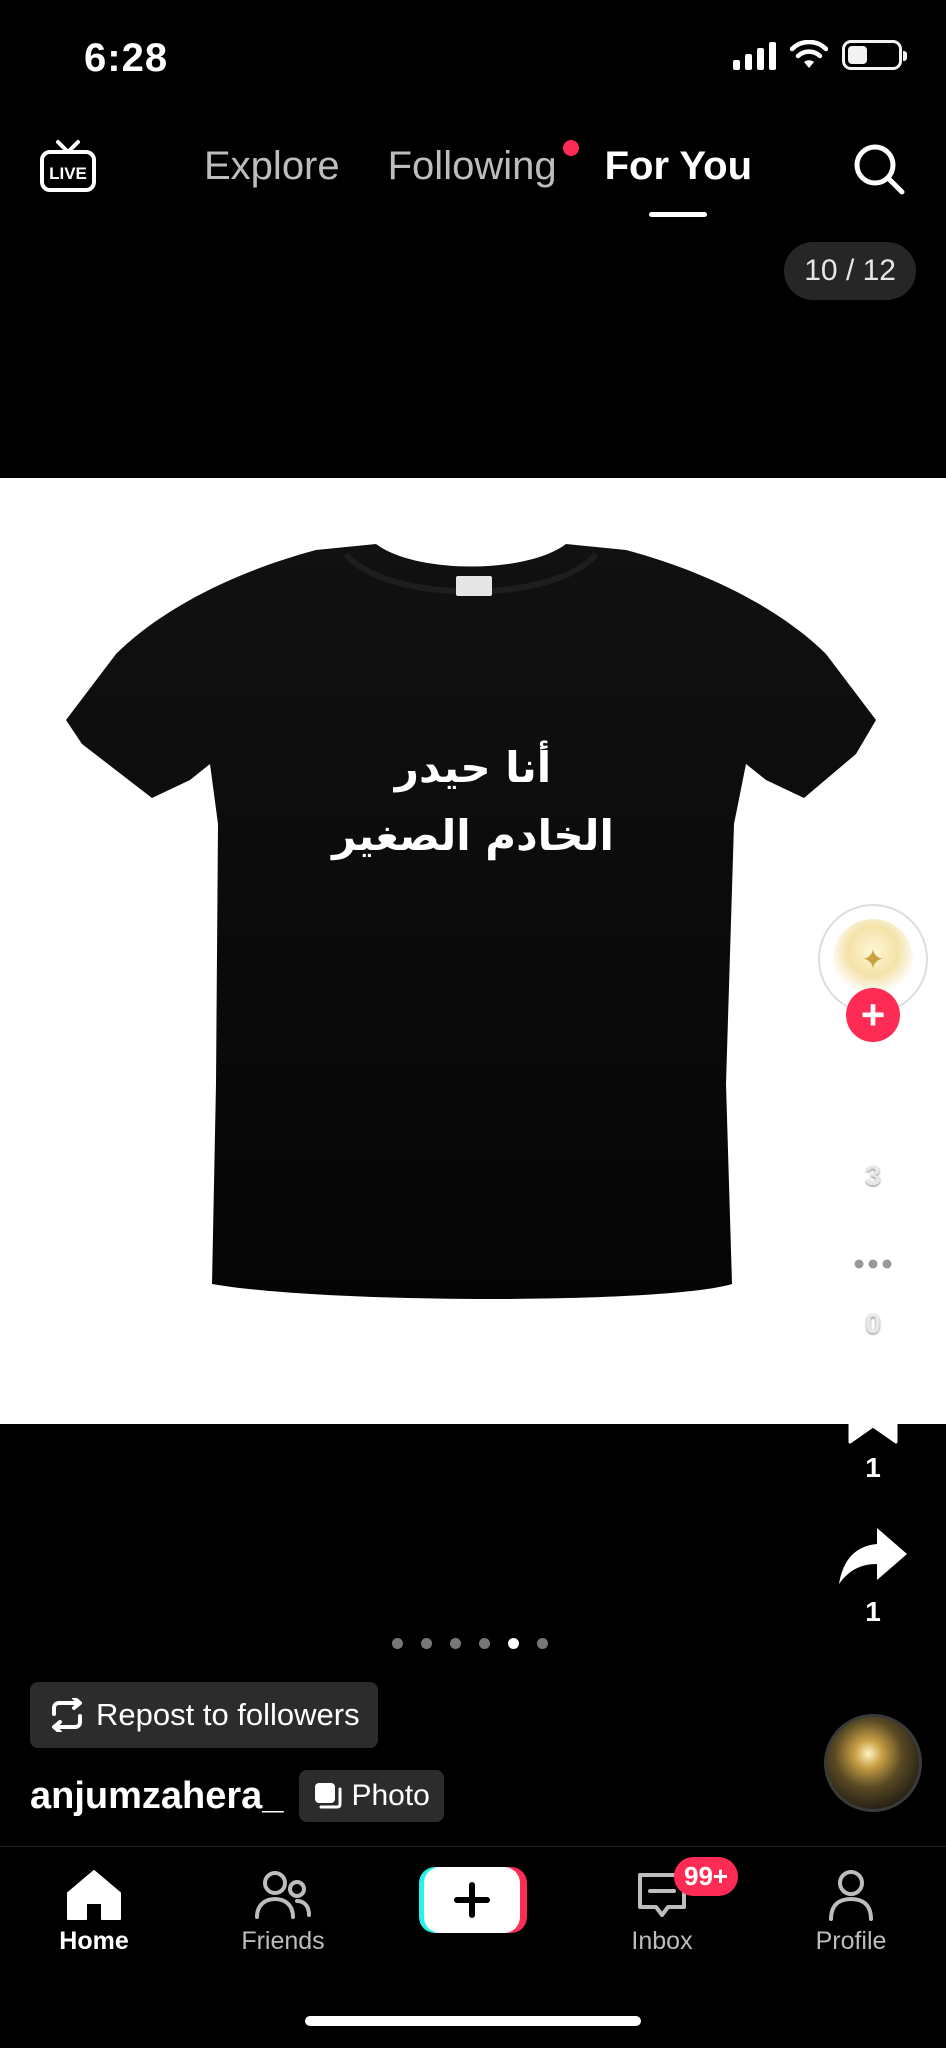 This screenshot has width=946, height=2048. What do you see at coordinates (873, 1412) in the screenshot?
I see `bookmark-icon` at bounding box center [873, 1412].